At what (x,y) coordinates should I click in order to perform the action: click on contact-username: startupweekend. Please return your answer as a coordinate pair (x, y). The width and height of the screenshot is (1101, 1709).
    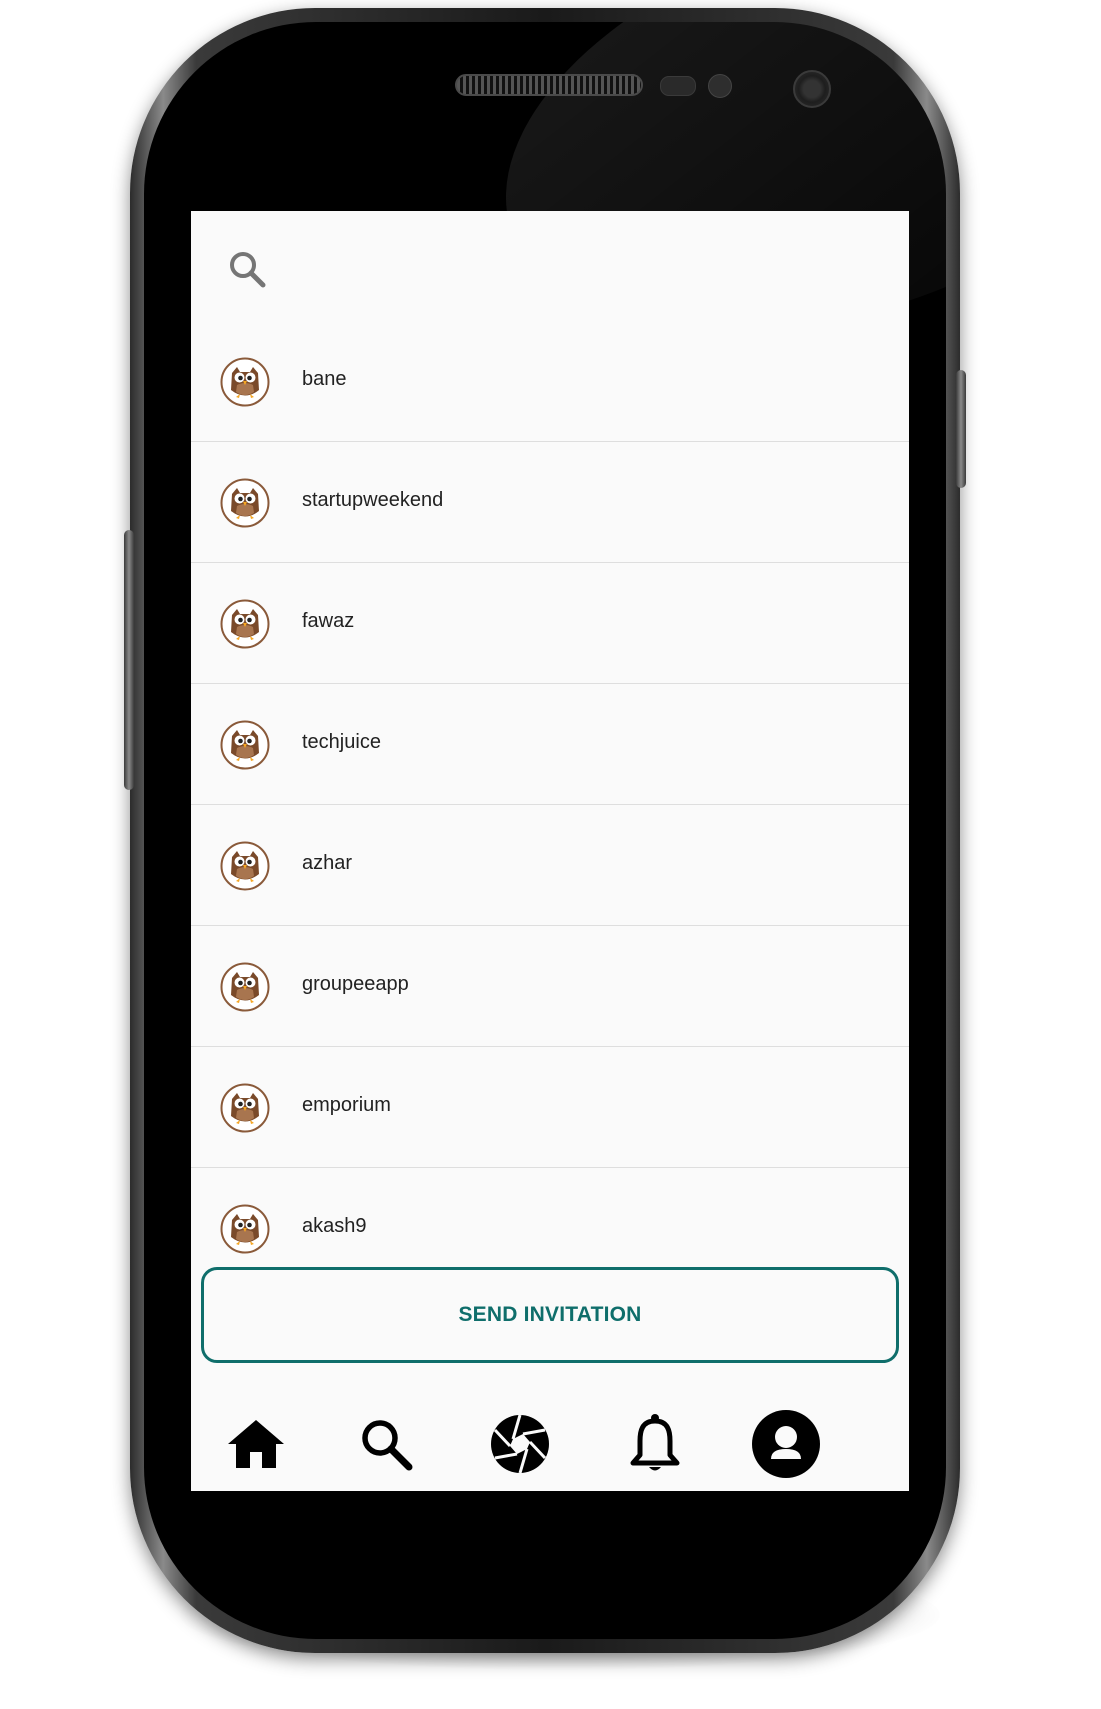
    Looking at the image, I should click on (373, 500).